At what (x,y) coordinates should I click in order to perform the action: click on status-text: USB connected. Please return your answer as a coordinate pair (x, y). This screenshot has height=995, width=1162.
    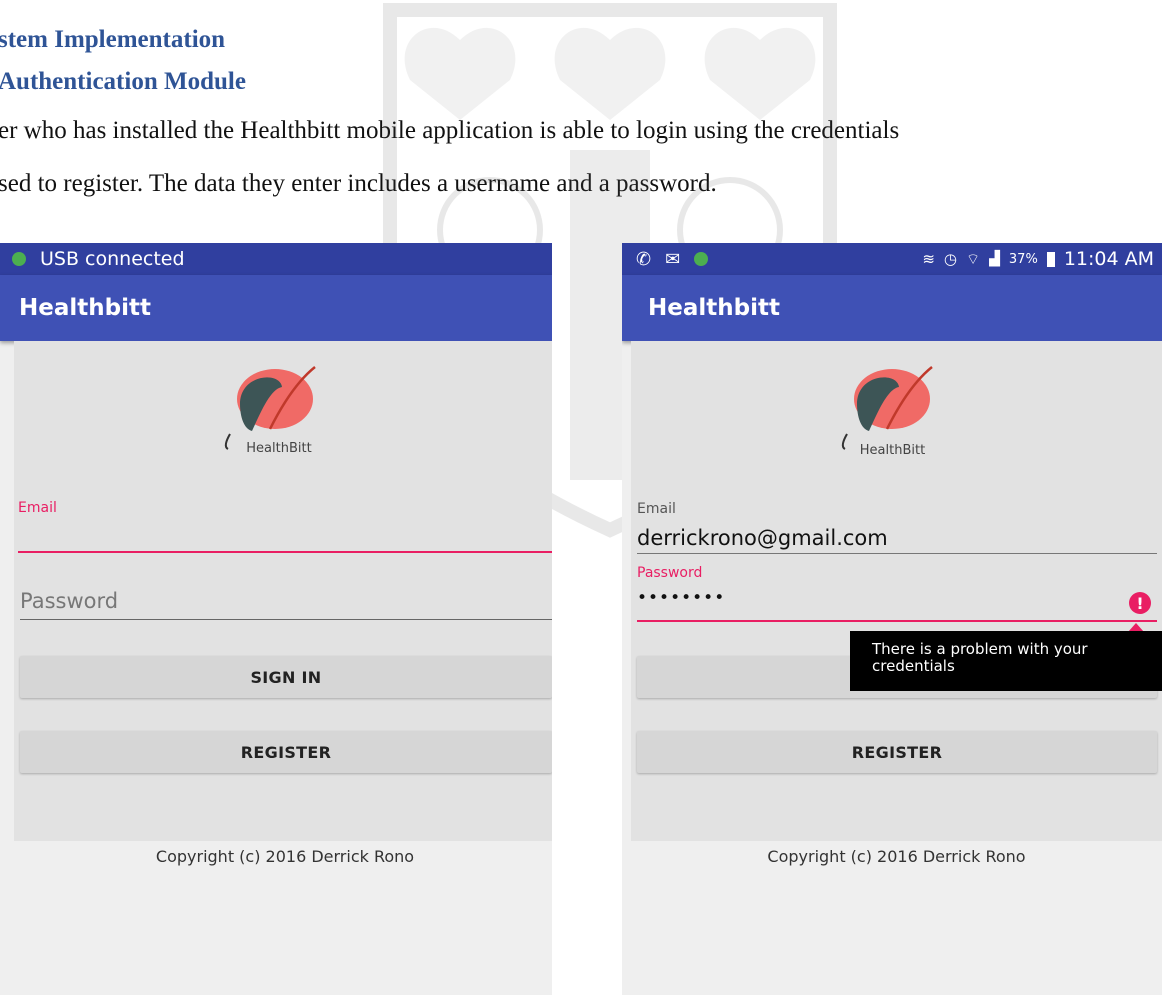
    Looking at the image, I should click on (112, 259).